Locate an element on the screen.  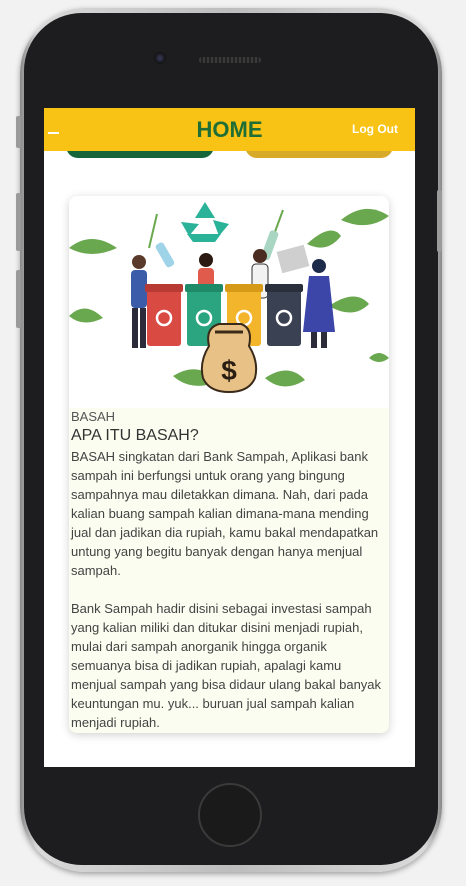
money-bag-symbol: $ is located at coordinates (229, 370).